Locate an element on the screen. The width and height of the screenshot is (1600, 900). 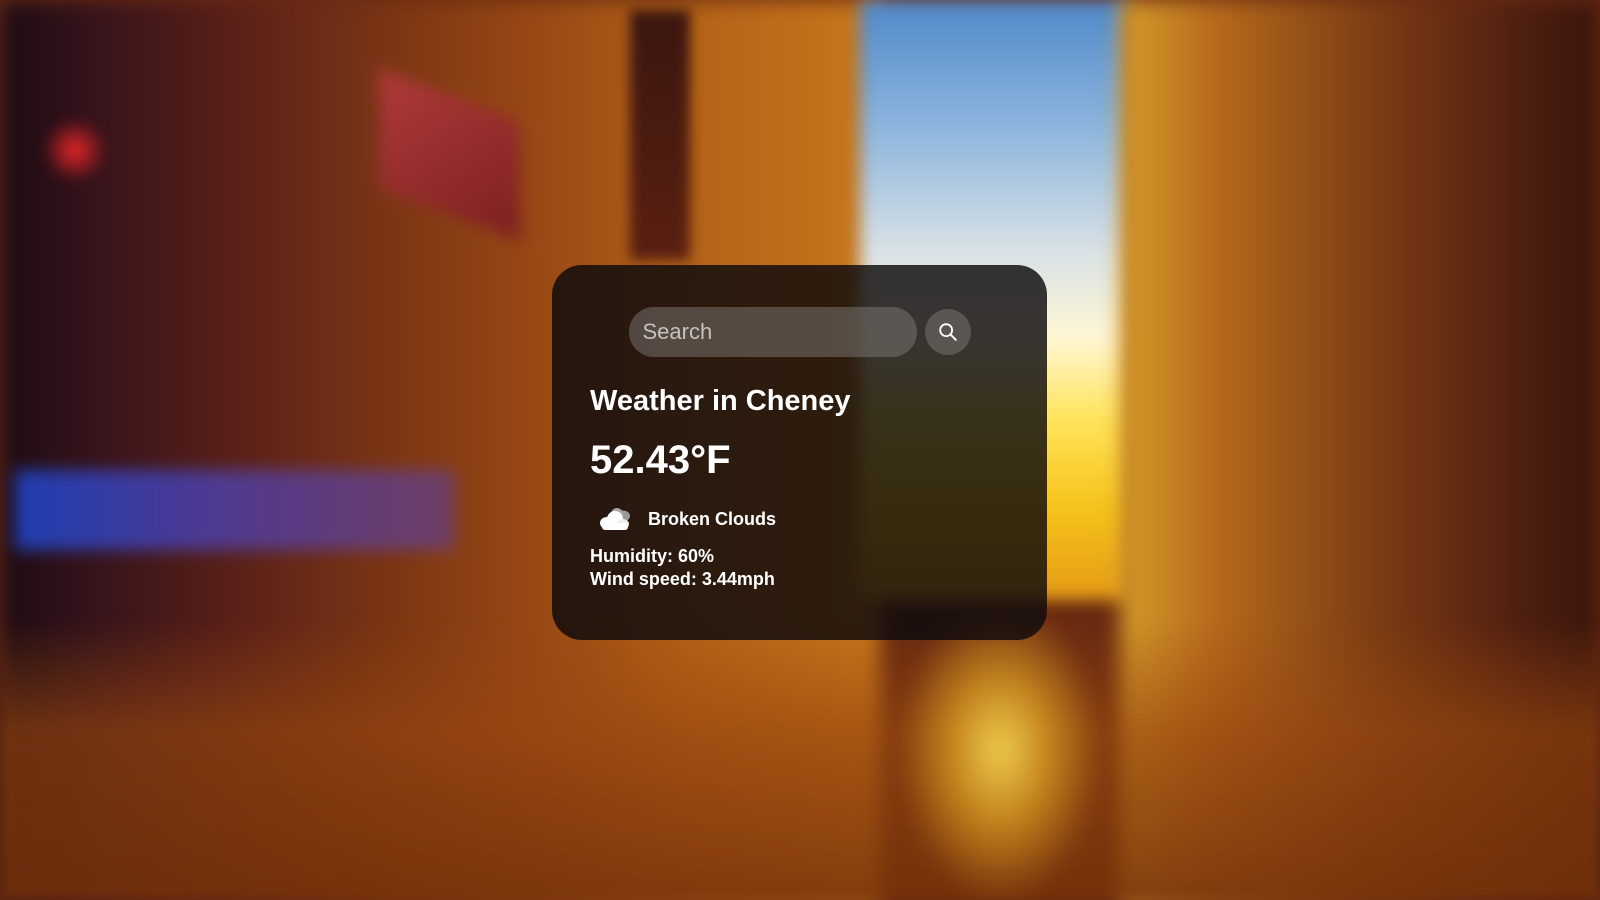
background-vertical-sign is located at coordinates (660, 135).